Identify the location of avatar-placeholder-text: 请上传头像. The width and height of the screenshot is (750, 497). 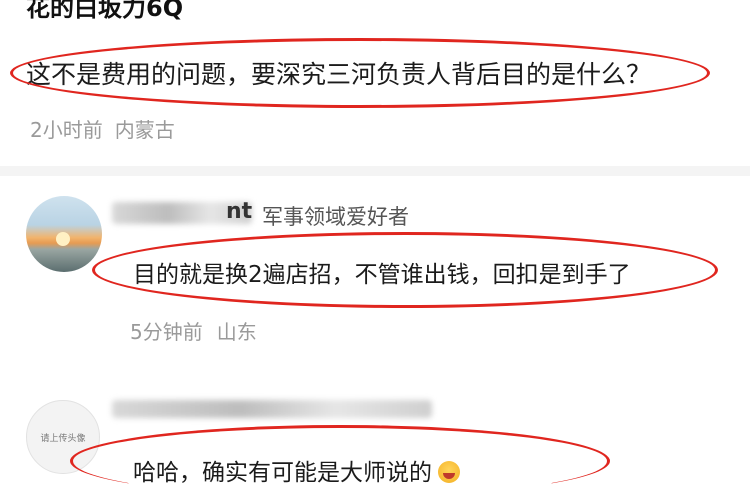
(63, 438).